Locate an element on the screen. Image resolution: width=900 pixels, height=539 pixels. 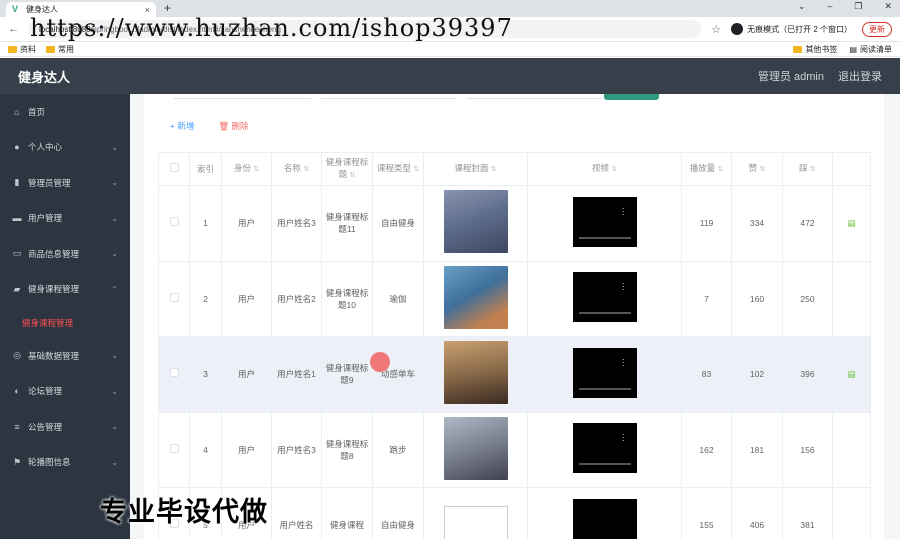
col-cover: 课程封面 ⇅ is located at coordinates (475, 169).